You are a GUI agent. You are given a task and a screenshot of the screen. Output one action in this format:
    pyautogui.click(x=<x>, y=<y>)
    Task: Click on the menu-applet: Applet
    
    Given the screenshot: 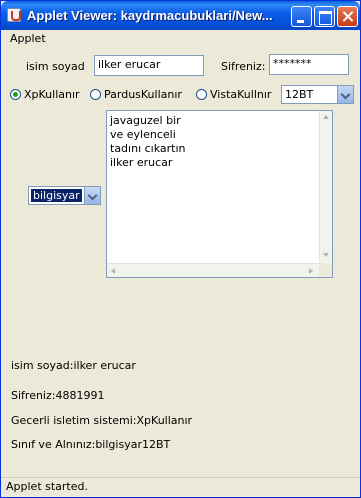 What is the action you would take?
    pyautogui.click(x=28, y=38)
    